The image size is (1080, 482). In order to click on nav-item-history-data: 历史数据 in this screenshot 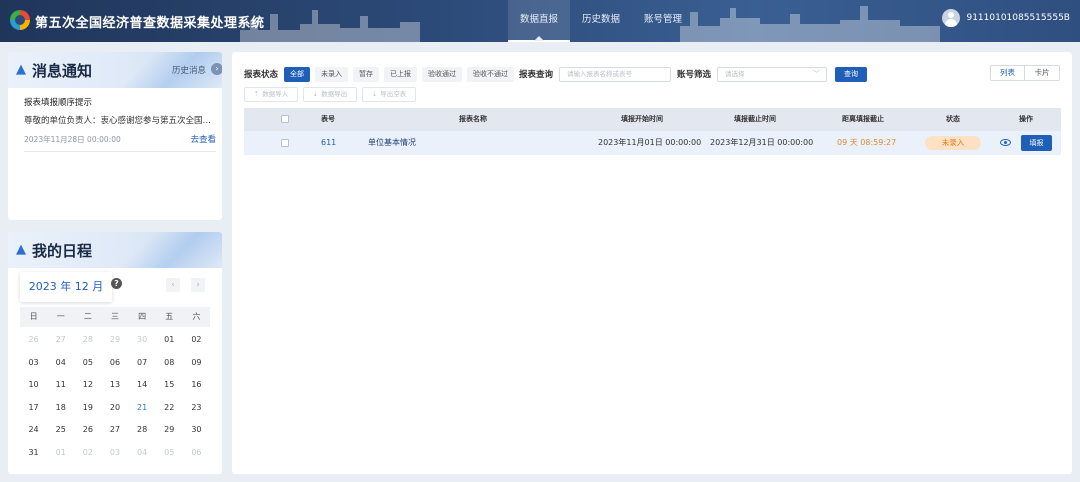, I will do `click(601, 21)`.